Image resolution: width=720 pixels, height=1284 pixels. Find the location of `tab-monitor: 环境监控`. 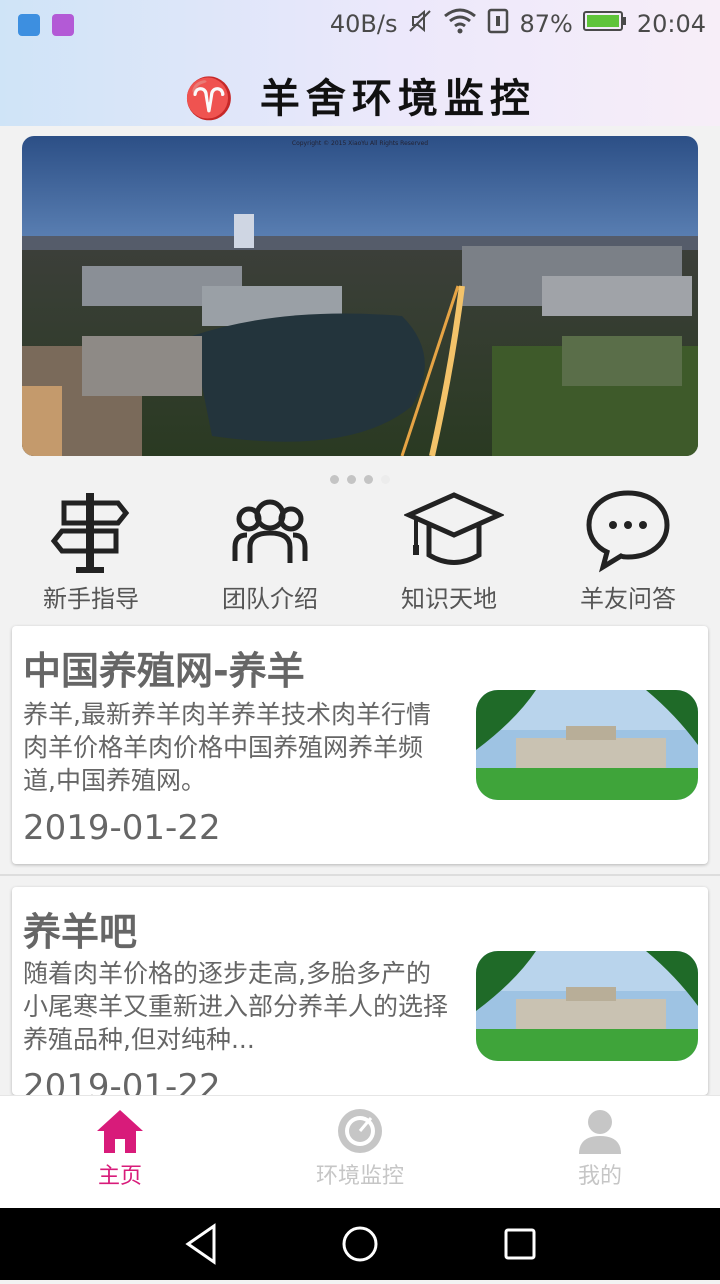

tab-monitor: 环境监控 is located at coordinates (360, 1148).